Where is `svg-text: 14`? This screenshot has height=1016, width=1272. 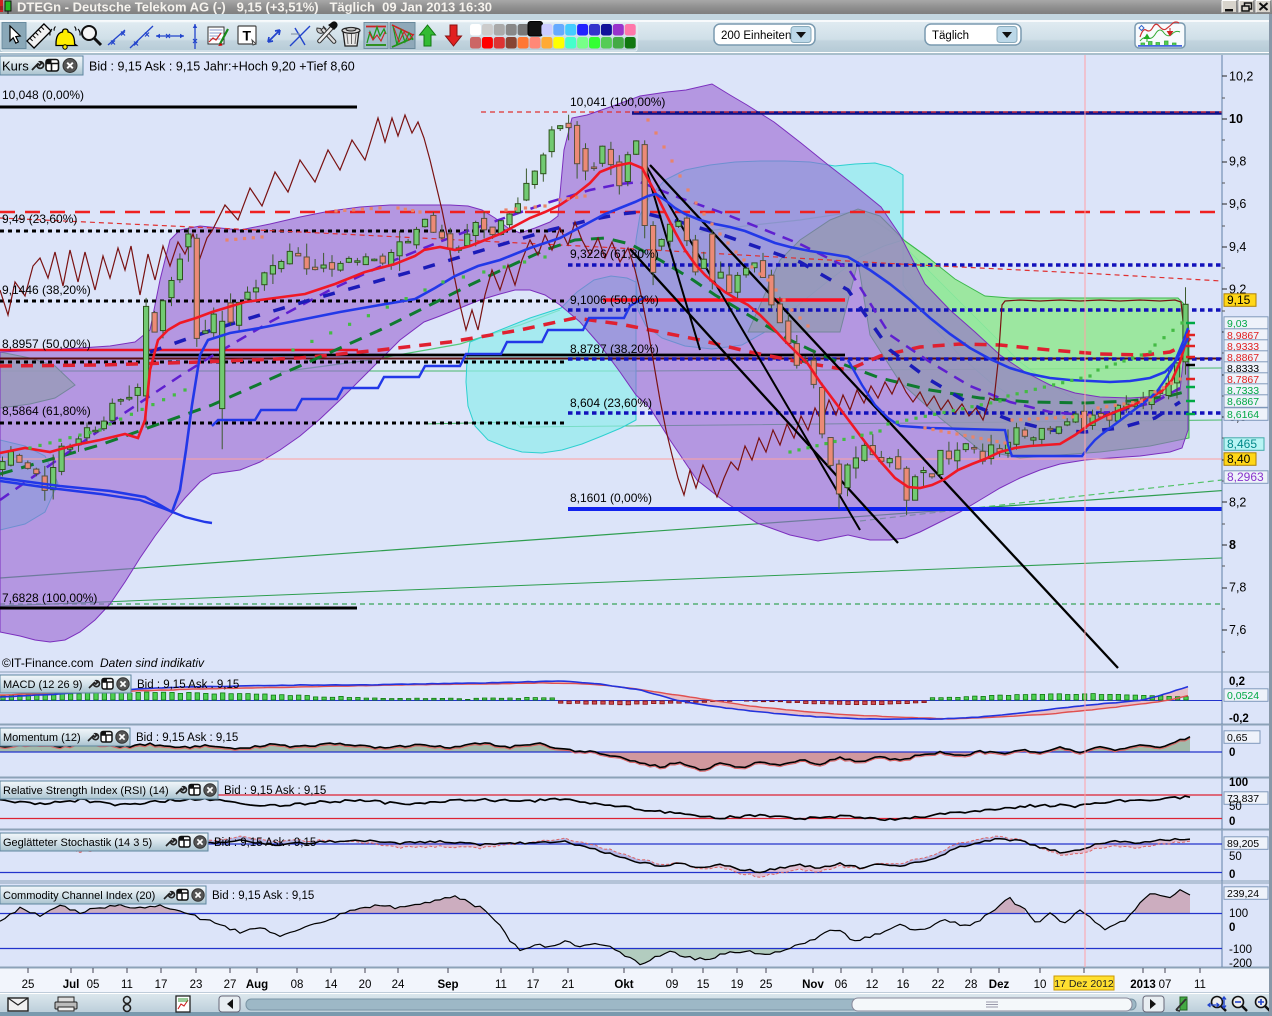
svg-text: 14 is located at coordinates (331, 985).